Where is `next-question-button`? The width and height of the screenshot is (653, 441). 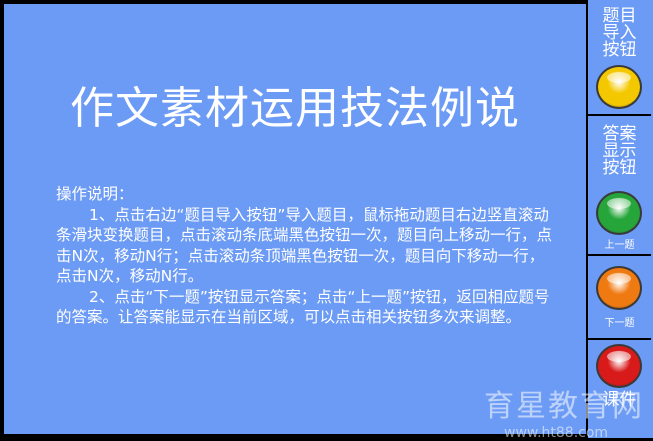 next-question-button is located at coordinates (619, 288).